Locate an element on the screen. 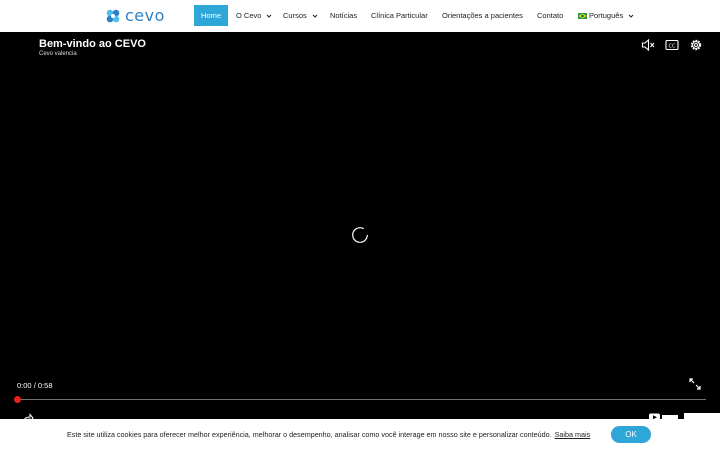 The height and width of the screenshot is (450, 720). nav-item-label: Contato is located at coordinates (550, 15).